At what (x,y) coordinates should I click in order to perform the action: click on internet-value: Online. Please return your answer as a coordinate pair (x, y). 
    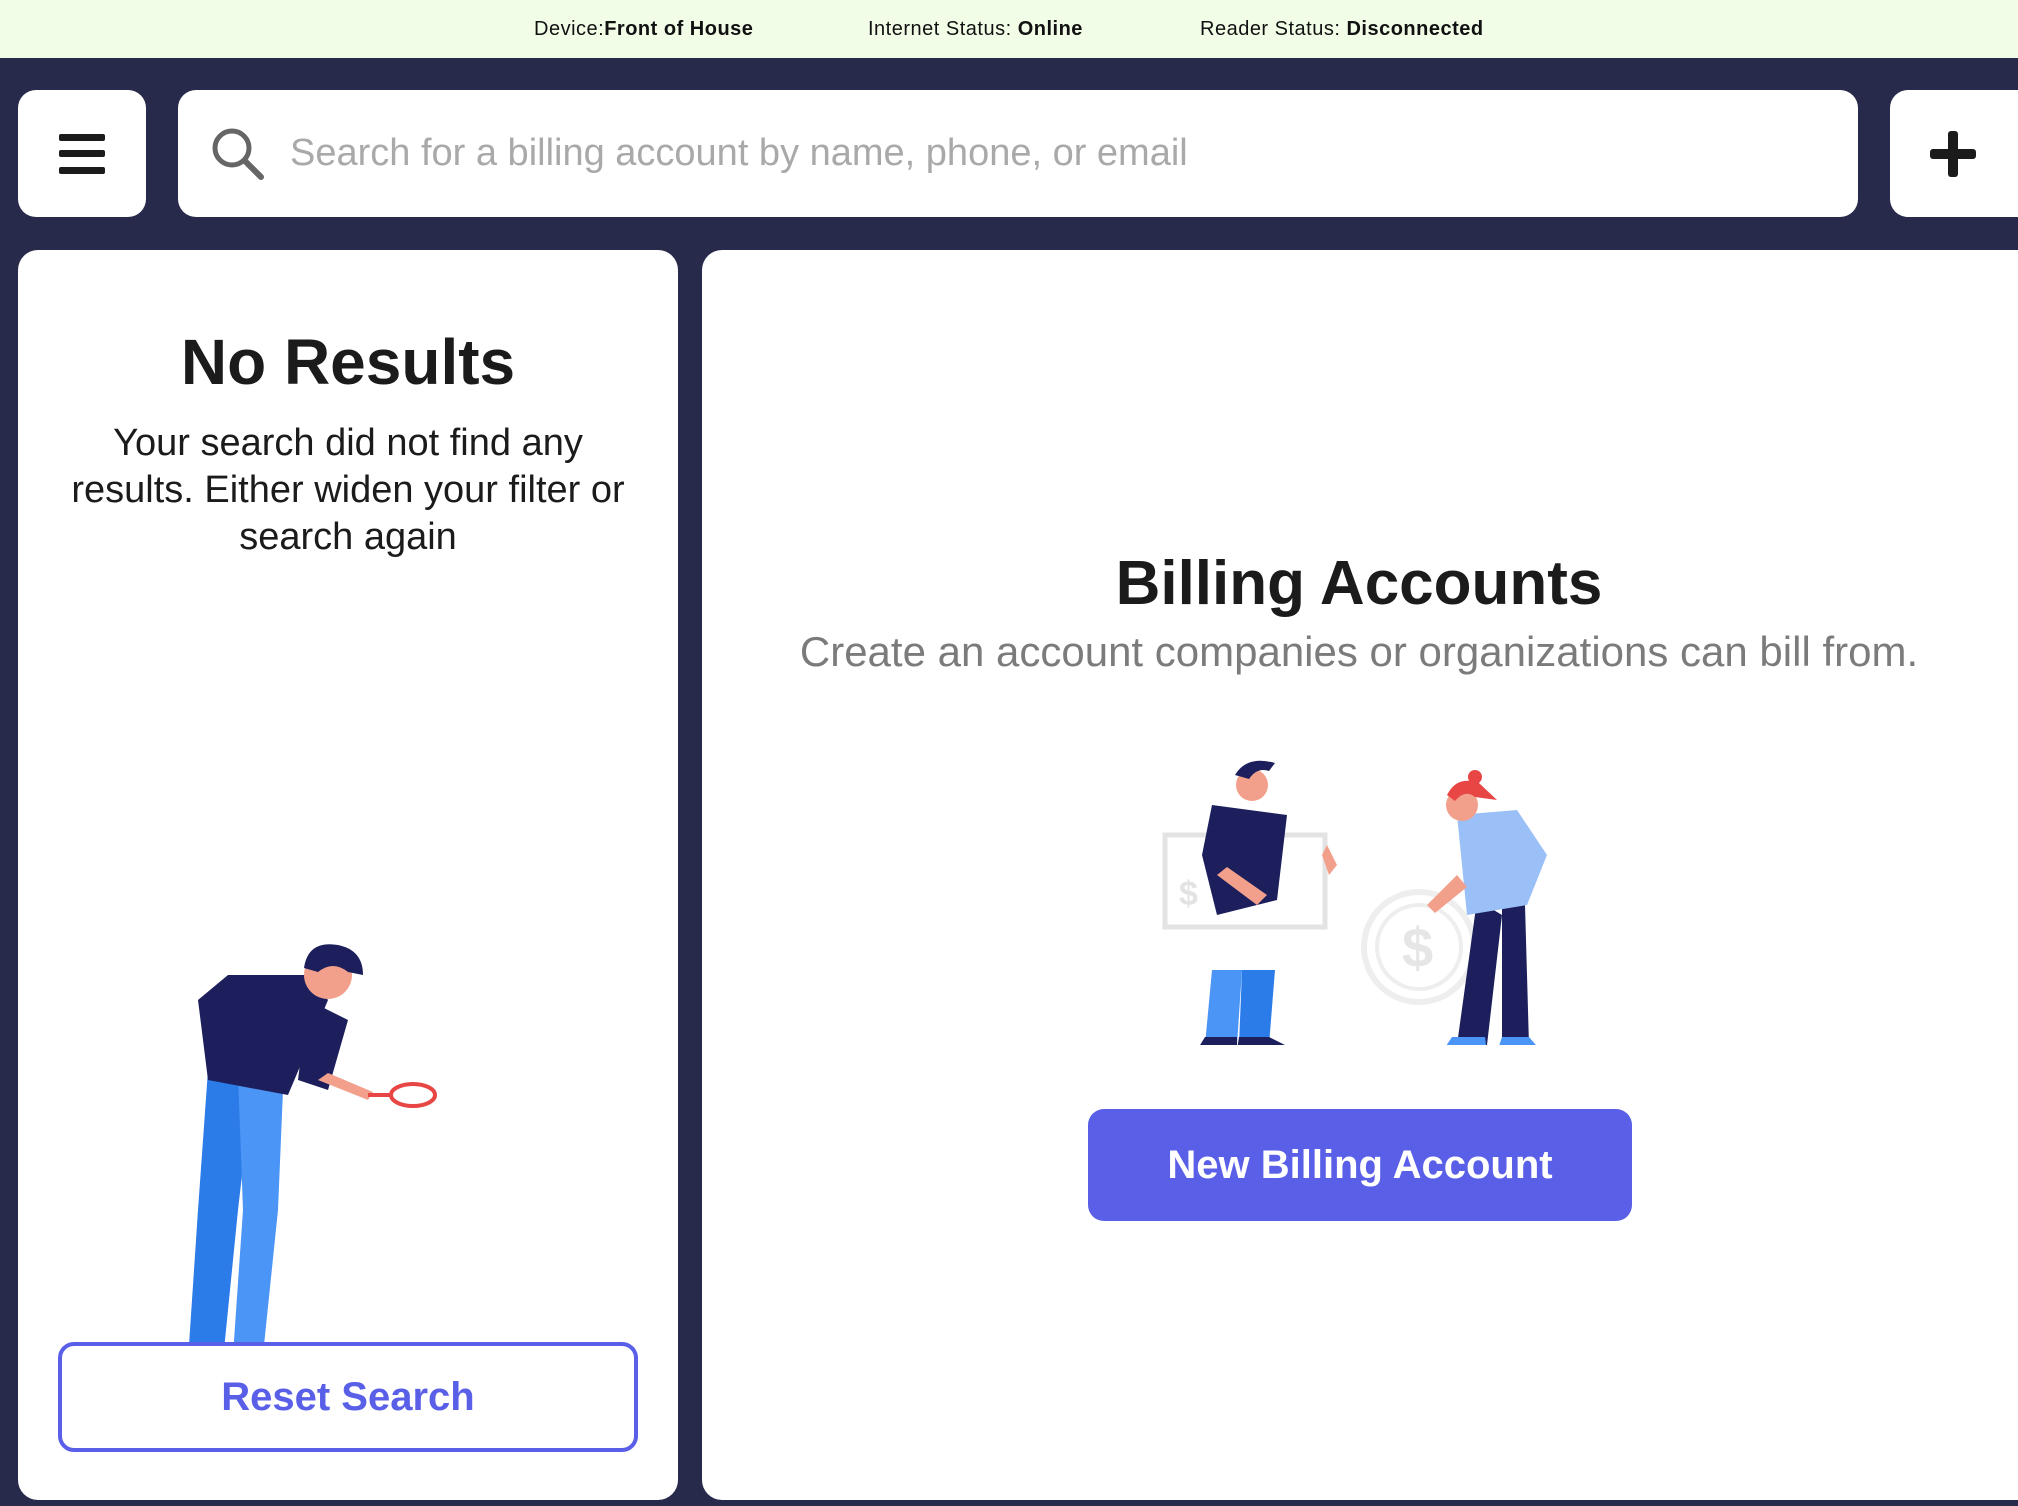
    Looking at the image, I should click on (1050, 29).